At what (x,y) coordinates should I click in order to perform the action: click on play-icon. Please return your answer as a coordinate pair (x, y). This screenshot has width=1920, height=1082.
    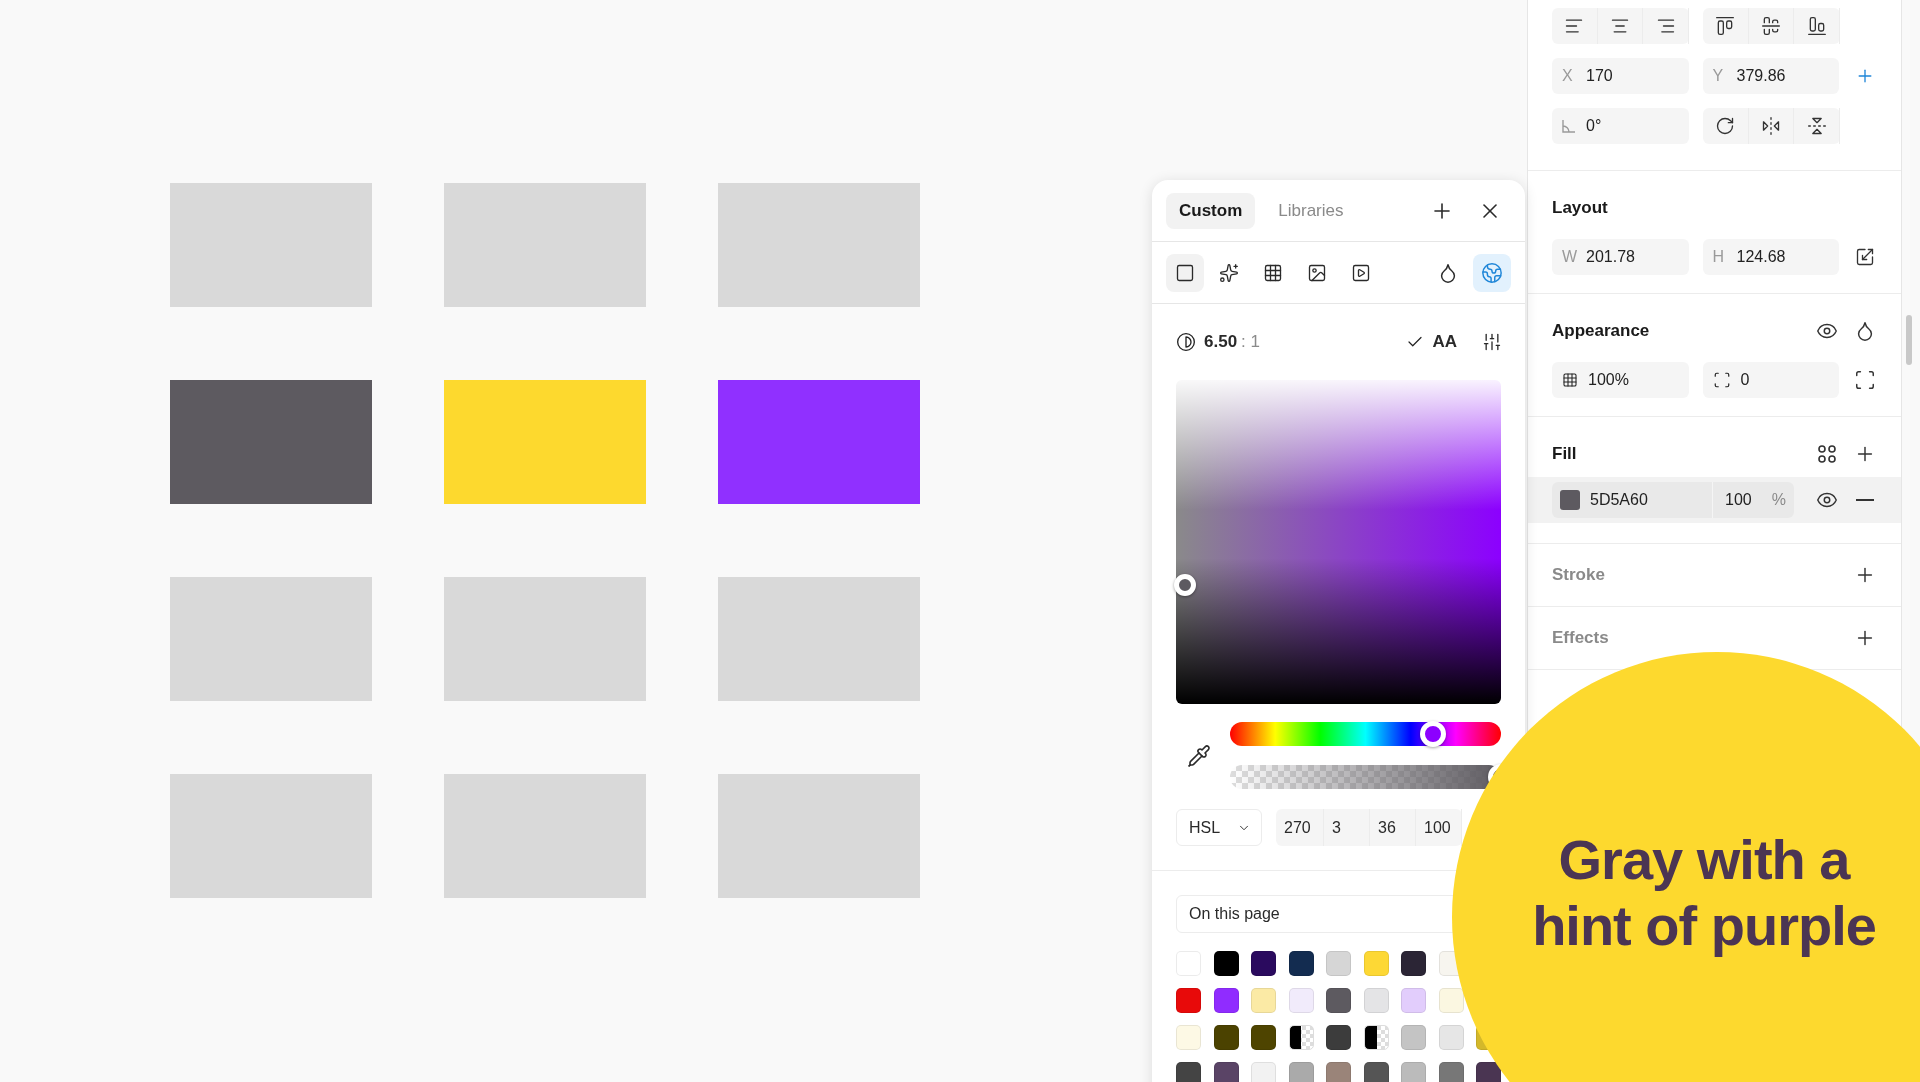
    Looking at the image, I should click on (1361, 272).